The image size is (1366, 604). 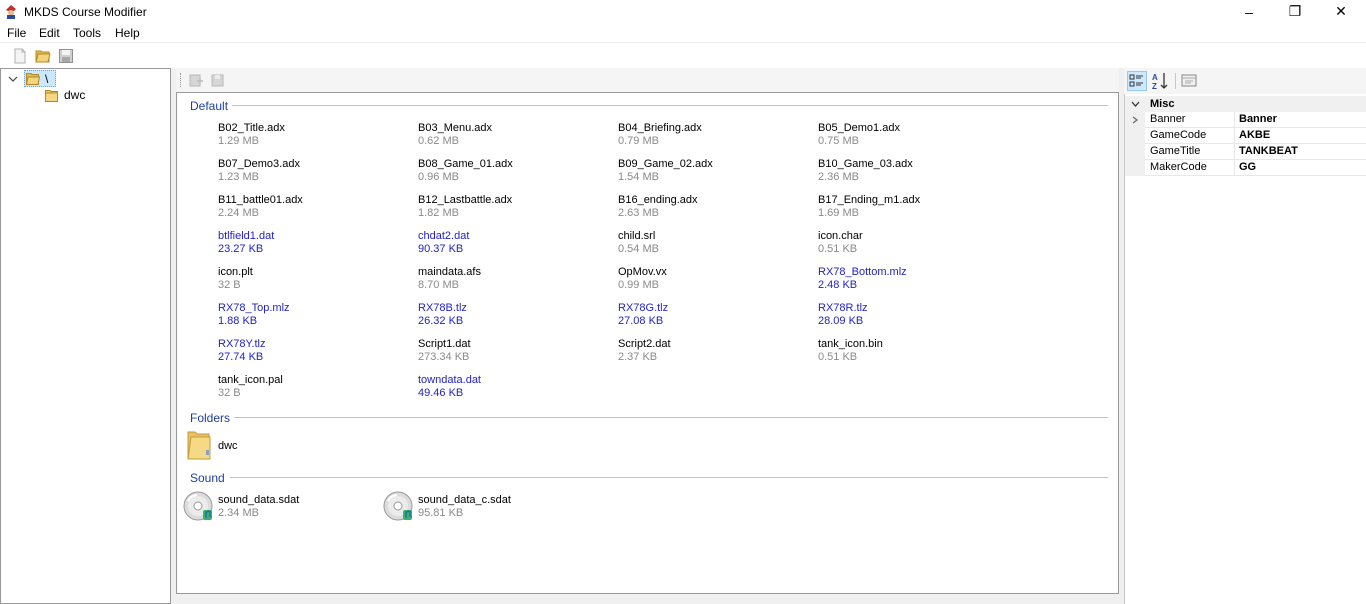 I want to click on file-size: 2.48 KB, so click(x=838, y=285).